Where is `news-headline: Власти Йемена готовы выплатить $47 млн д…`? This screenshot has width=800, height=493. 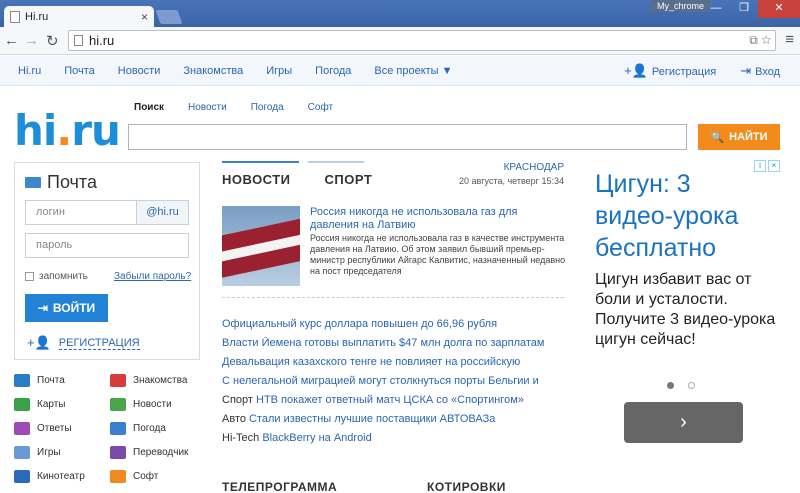
news-headline: Власти Йемена готовы выплатить $47 млн д… is located at coordinates (383, 343).